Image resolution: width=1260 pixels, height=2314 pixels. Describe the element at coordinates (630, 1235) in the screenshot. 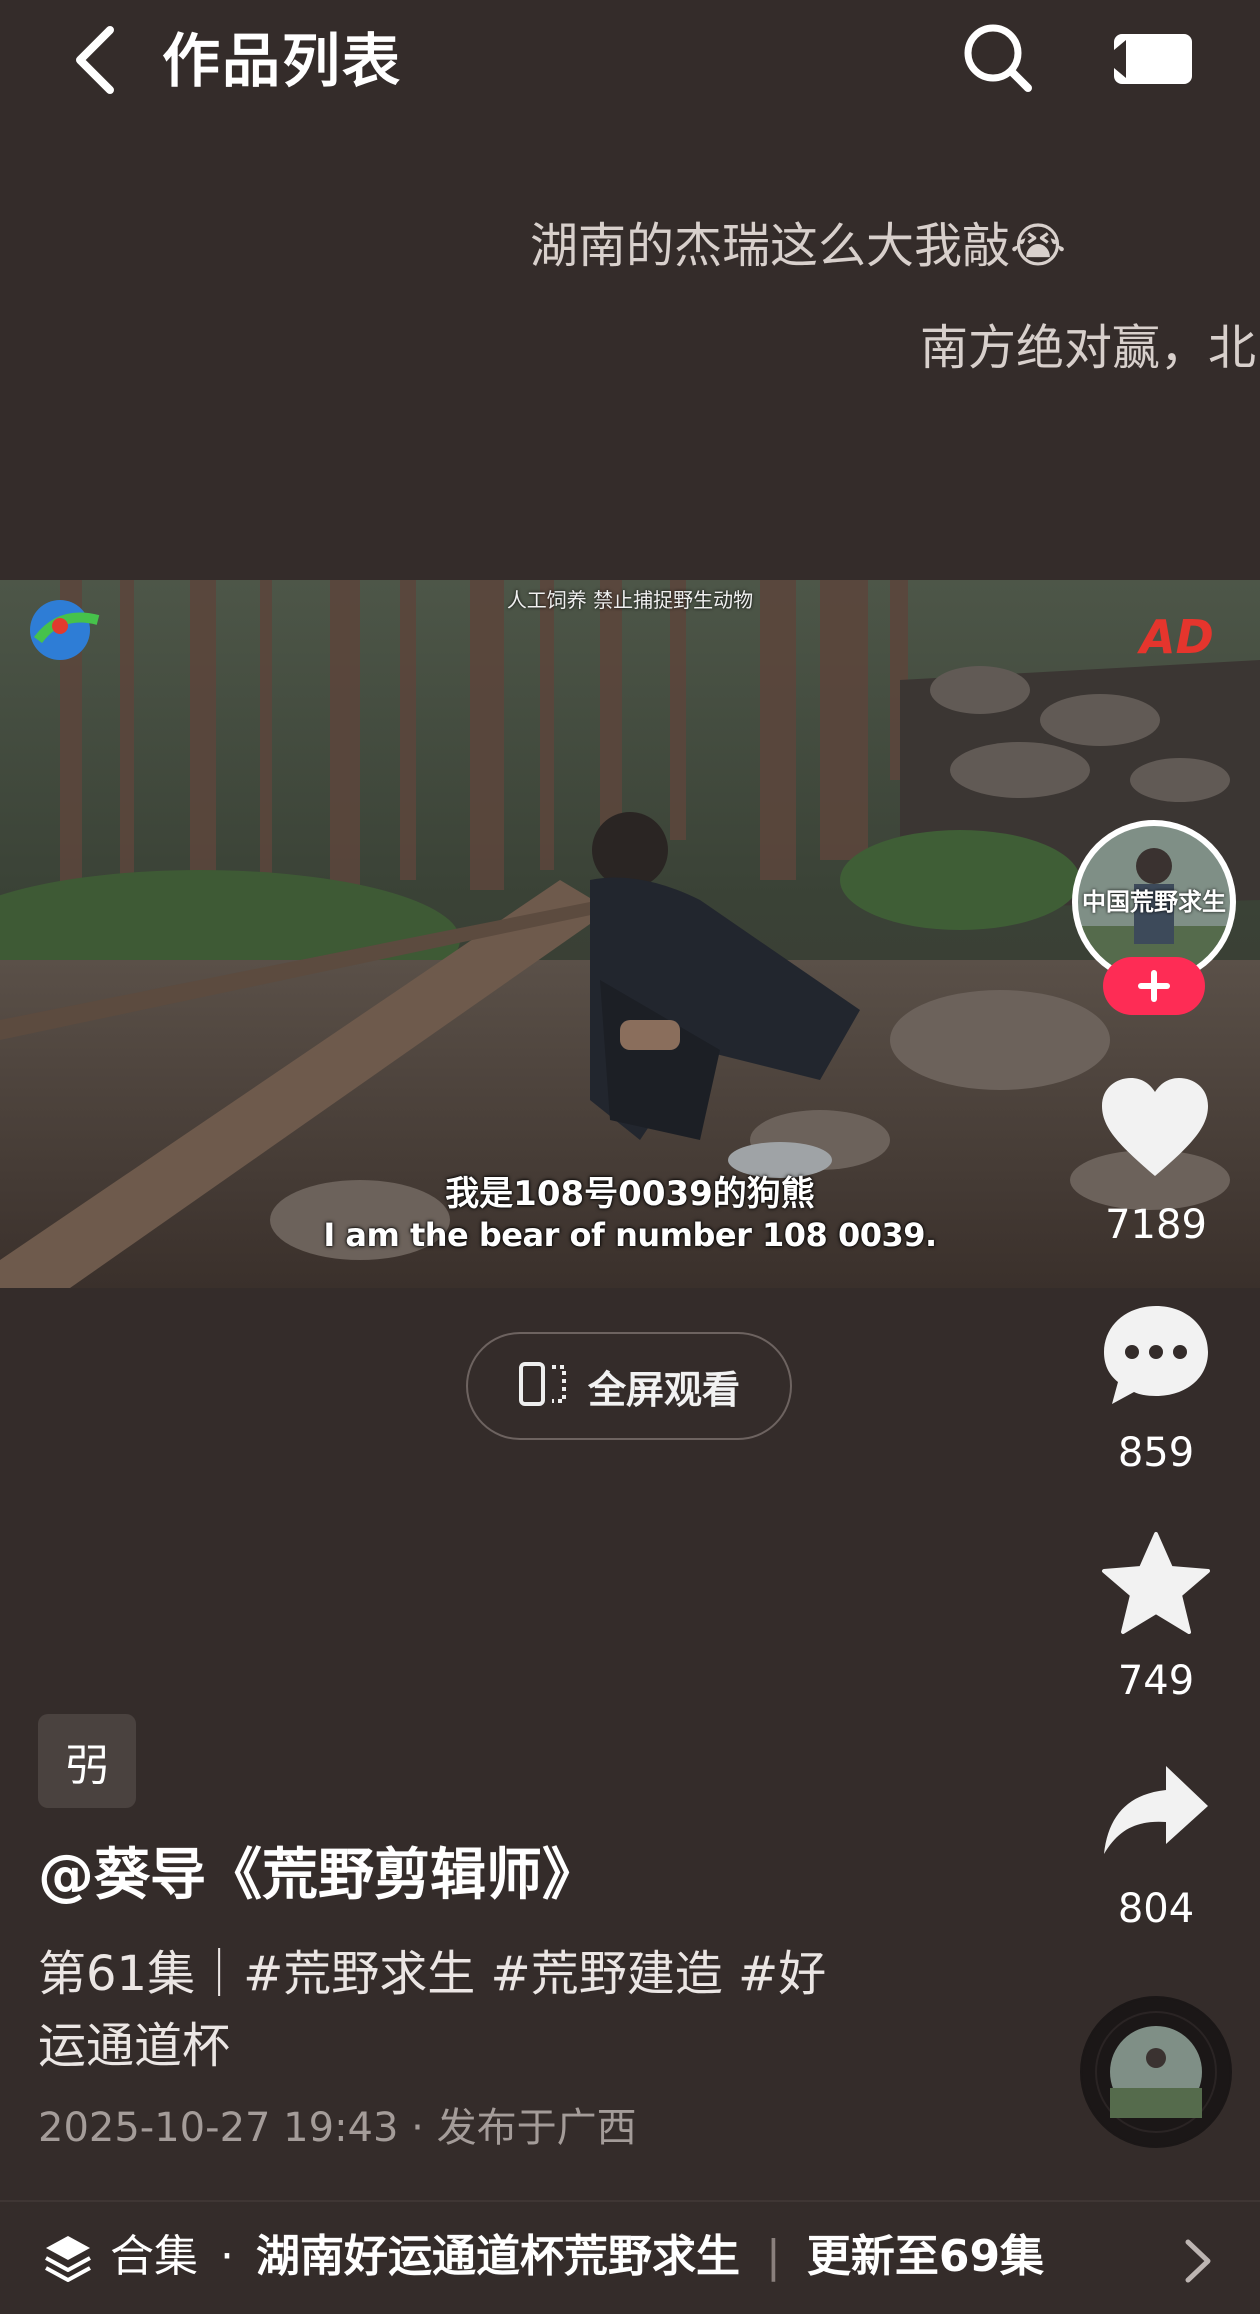

I see `video-subtitle-en: I am the bear of number 108 0039.` at that location.